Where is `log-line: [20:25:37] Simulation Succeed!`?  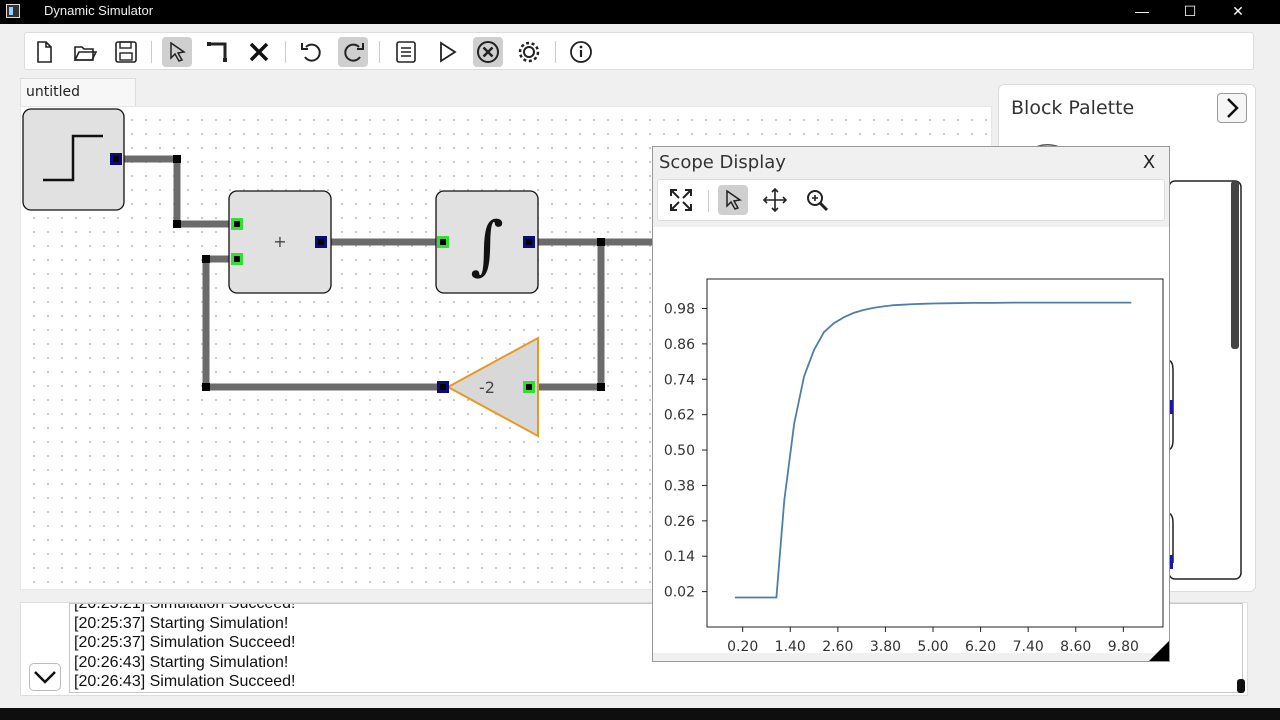
log-line: [20:25:37] Simulation Succeed! is located at coordinates (185, 642).